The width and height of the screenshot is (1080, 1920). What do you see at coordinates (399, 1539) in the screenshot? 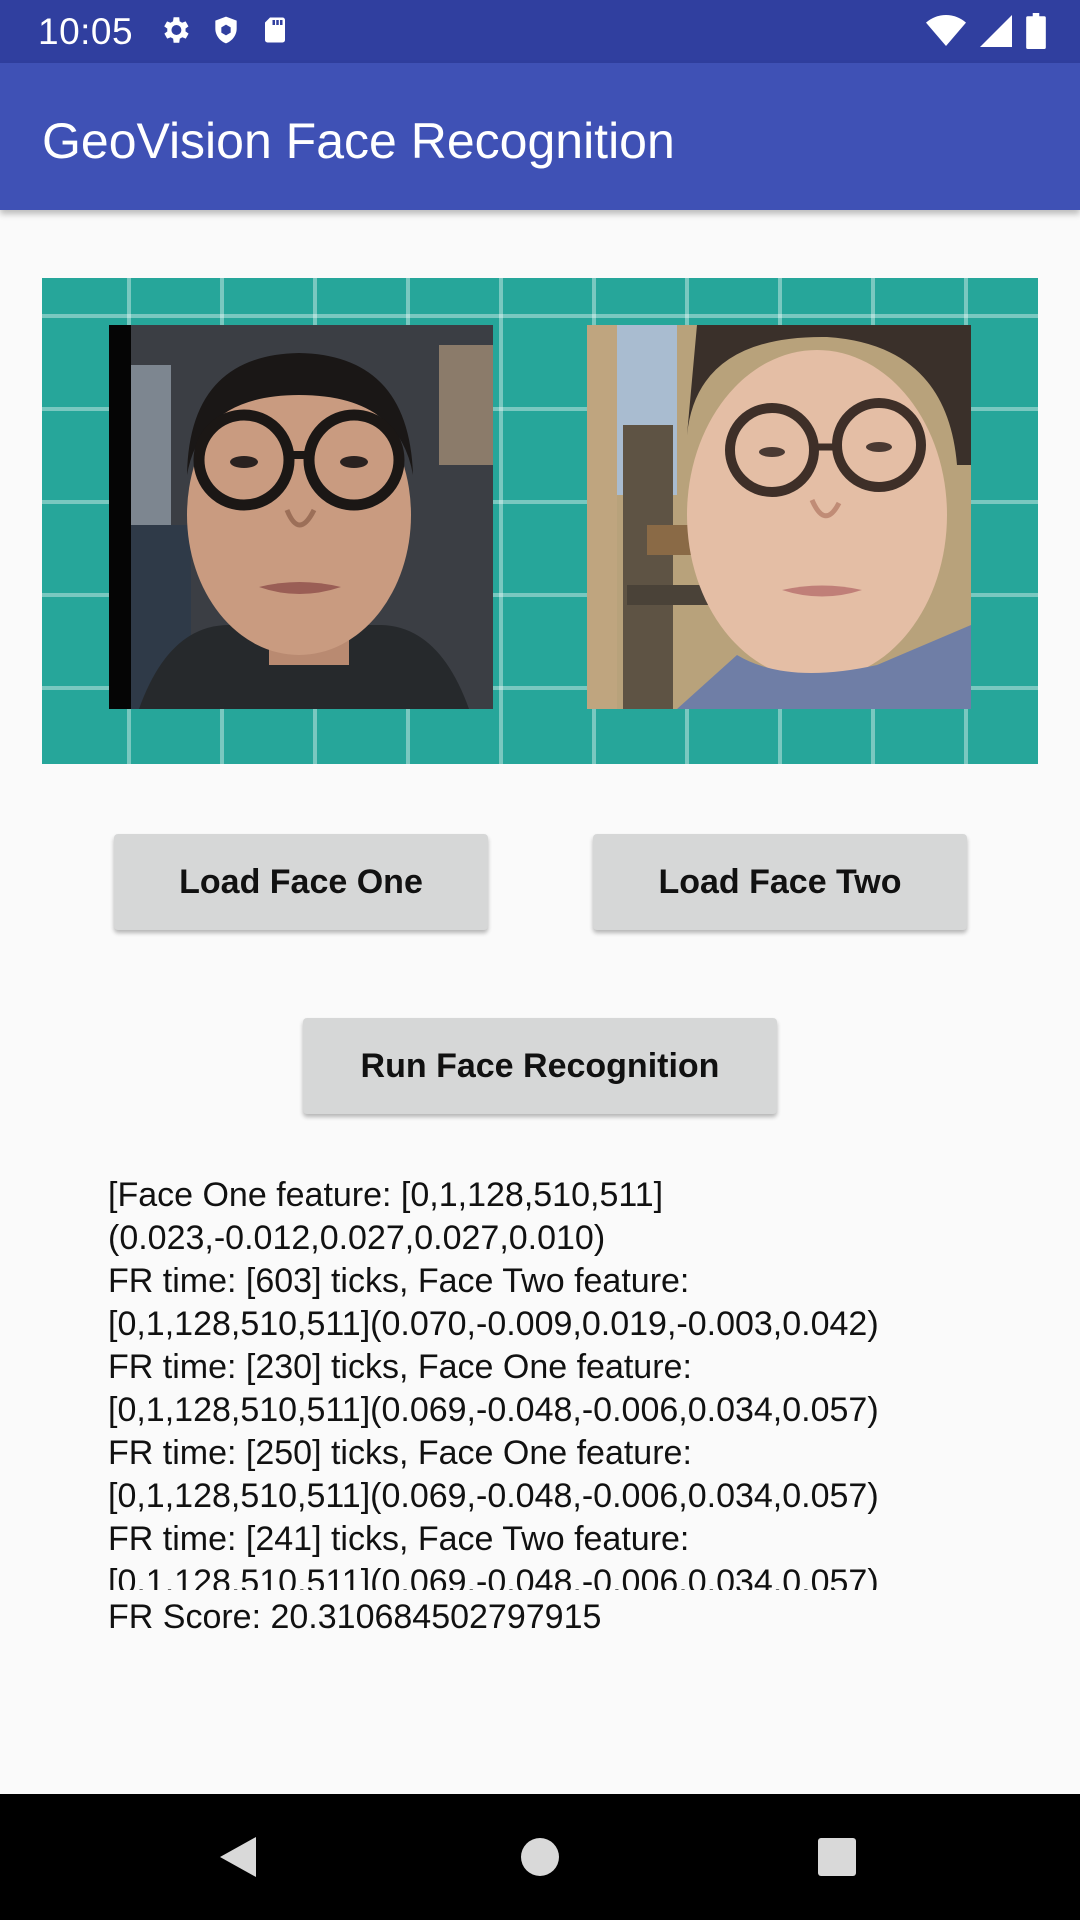
I see `log-line: FR time: [241] ticks, Face Two feature:` at bounding box center [399, 1539].